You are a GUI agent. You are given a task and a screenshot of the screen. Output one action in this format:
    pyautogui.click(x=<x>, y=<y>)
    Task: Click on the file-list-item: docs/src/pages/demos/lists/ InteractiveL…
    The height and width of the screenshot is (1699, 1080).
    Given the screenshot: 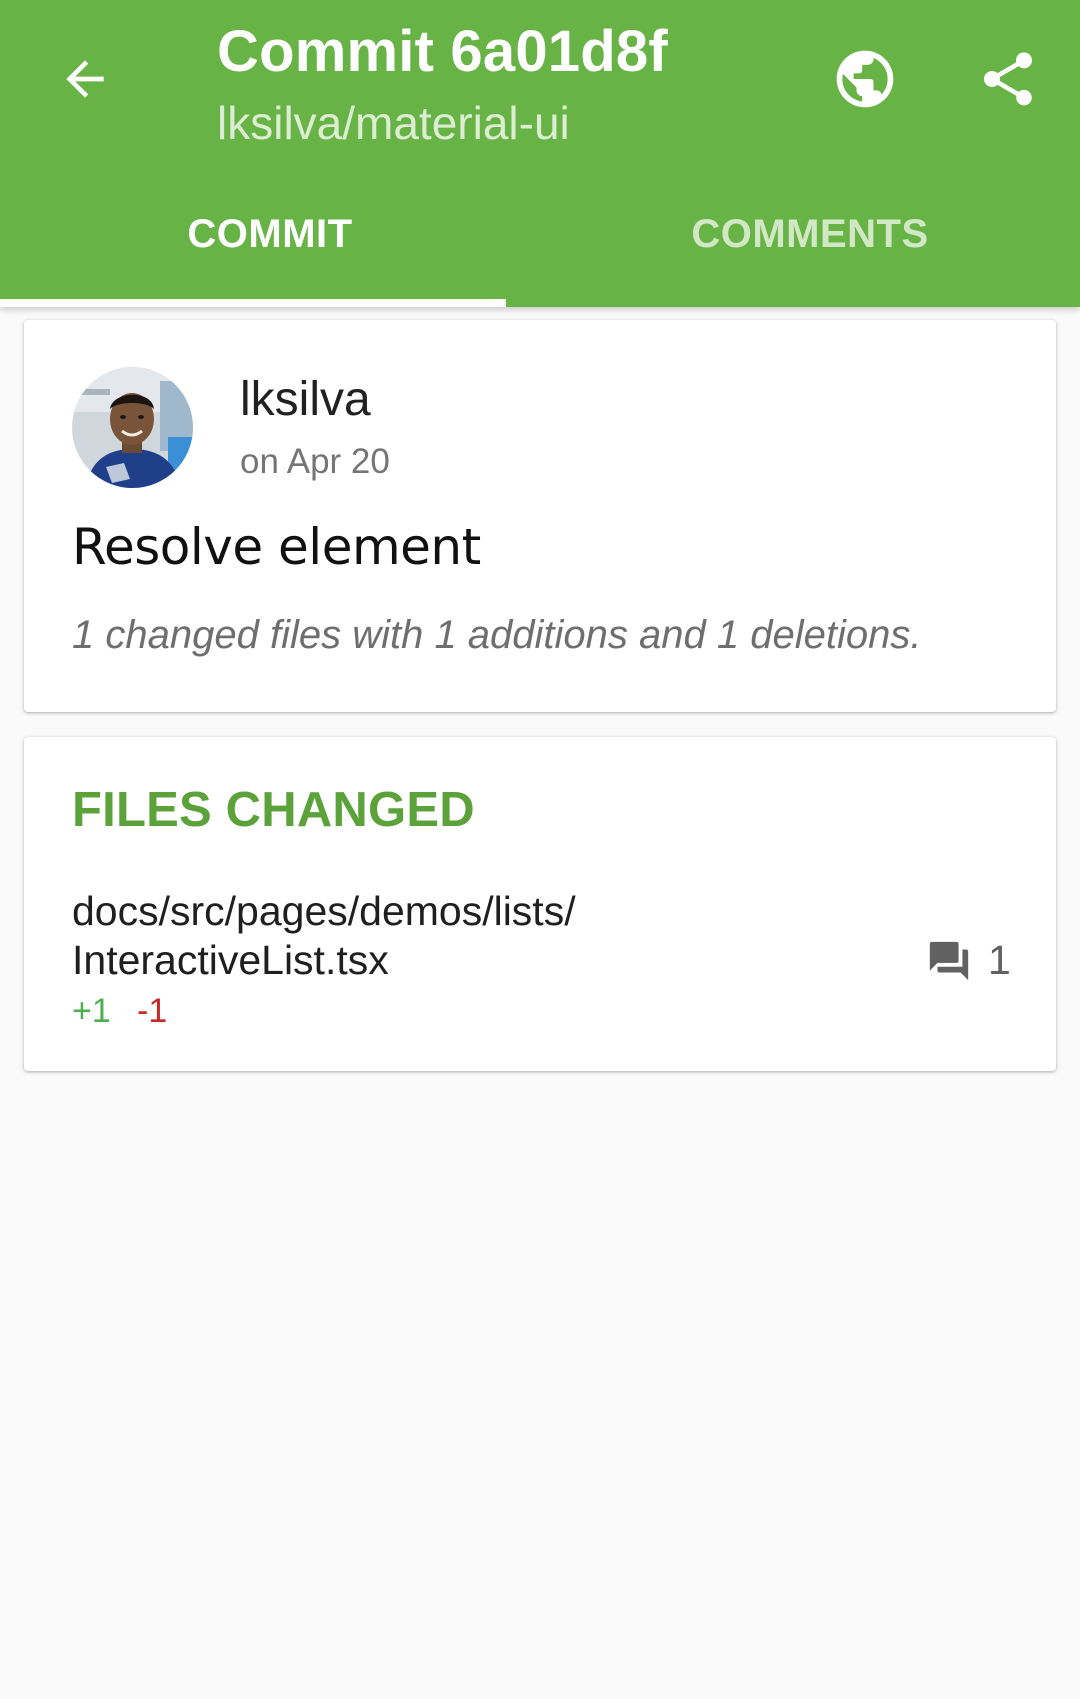 What is the action you would take?
    pyautogui.click(x=540, y=967)
    